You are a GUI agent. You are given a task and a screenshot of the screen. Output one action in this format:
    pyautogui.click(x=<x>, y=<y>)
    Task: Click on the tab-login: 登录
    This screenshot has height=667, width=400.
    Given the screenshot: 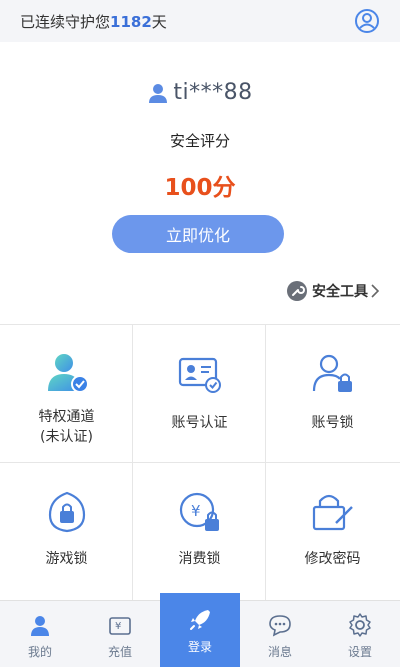 What is the action you would take?
    pyautogui.click(x=200, y=630)
    